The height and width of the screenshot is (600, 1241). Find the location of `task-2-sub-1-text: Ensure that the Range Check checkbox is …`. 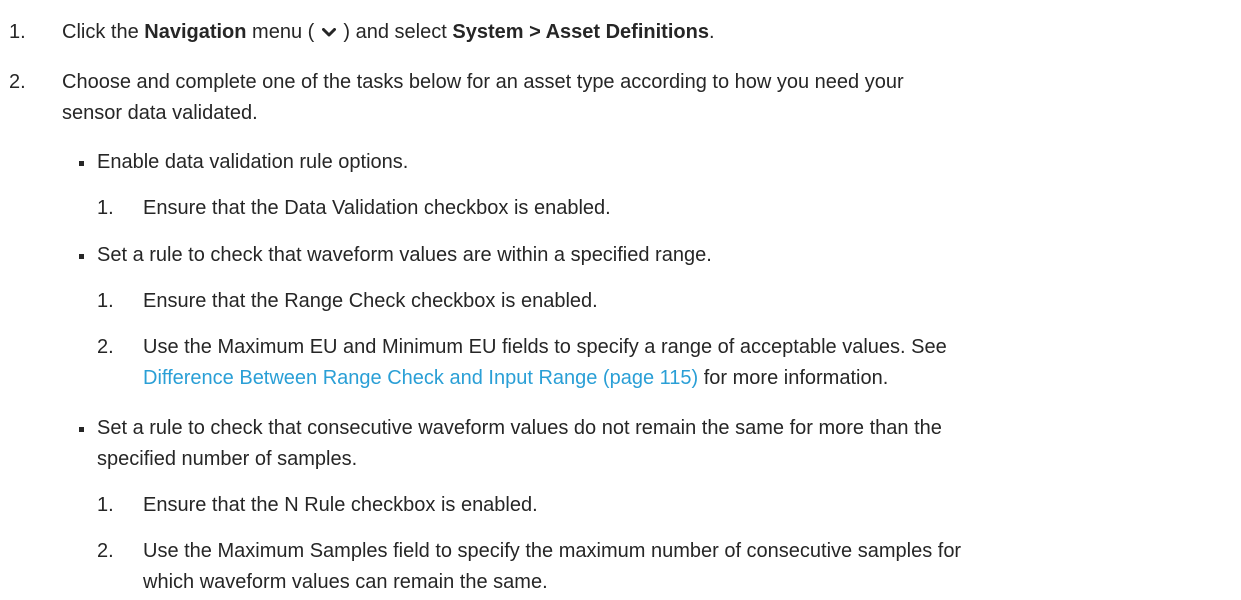

task-2-sub-1-text: Ensure that the Range Check checkbox is … is located at coordinates (370, 301).